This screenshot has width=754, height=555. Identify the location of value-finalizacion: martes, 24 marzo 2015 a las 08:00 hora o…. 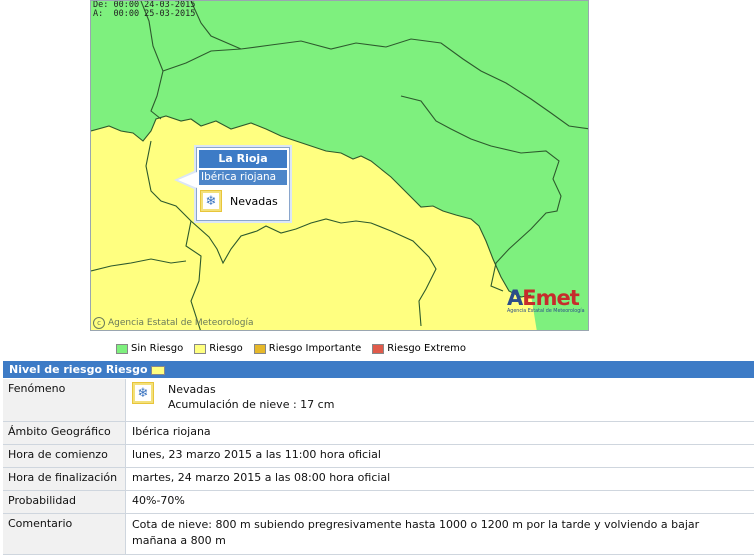
(261, 477).